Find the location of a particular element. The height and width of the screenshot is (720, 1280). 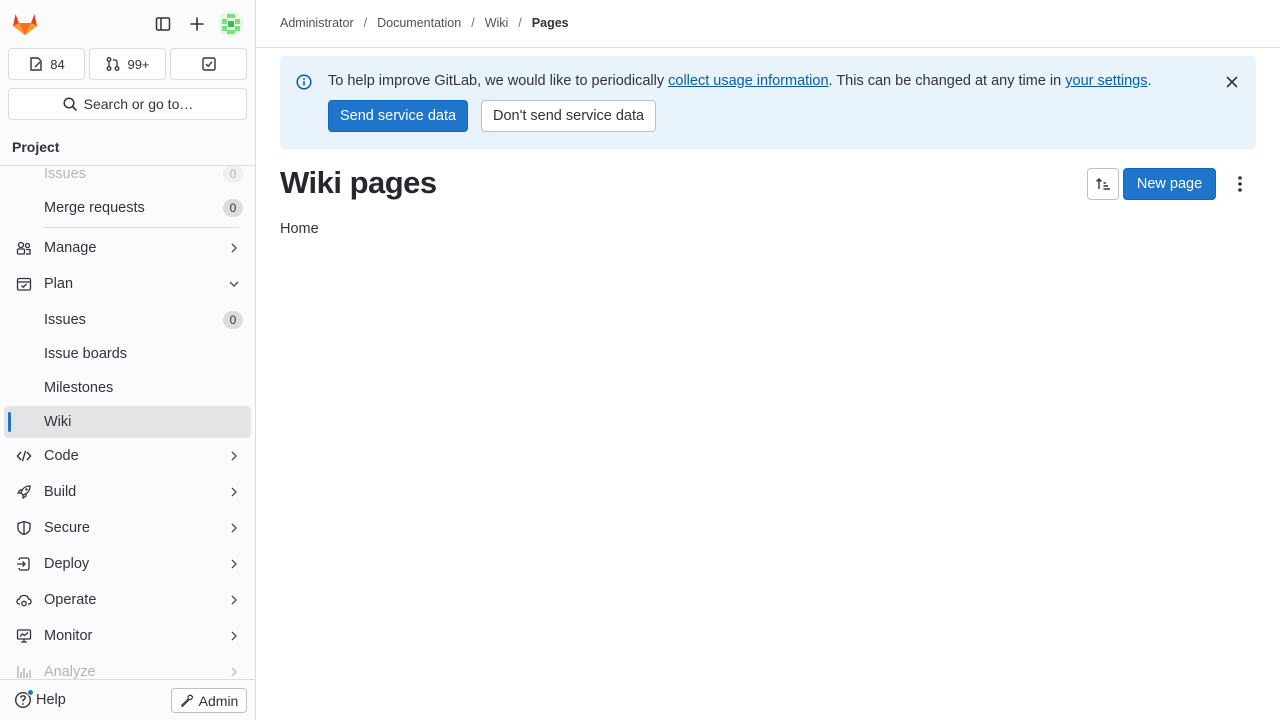

sidebar-item-label: Analyze is located at coordinates (70, 671).